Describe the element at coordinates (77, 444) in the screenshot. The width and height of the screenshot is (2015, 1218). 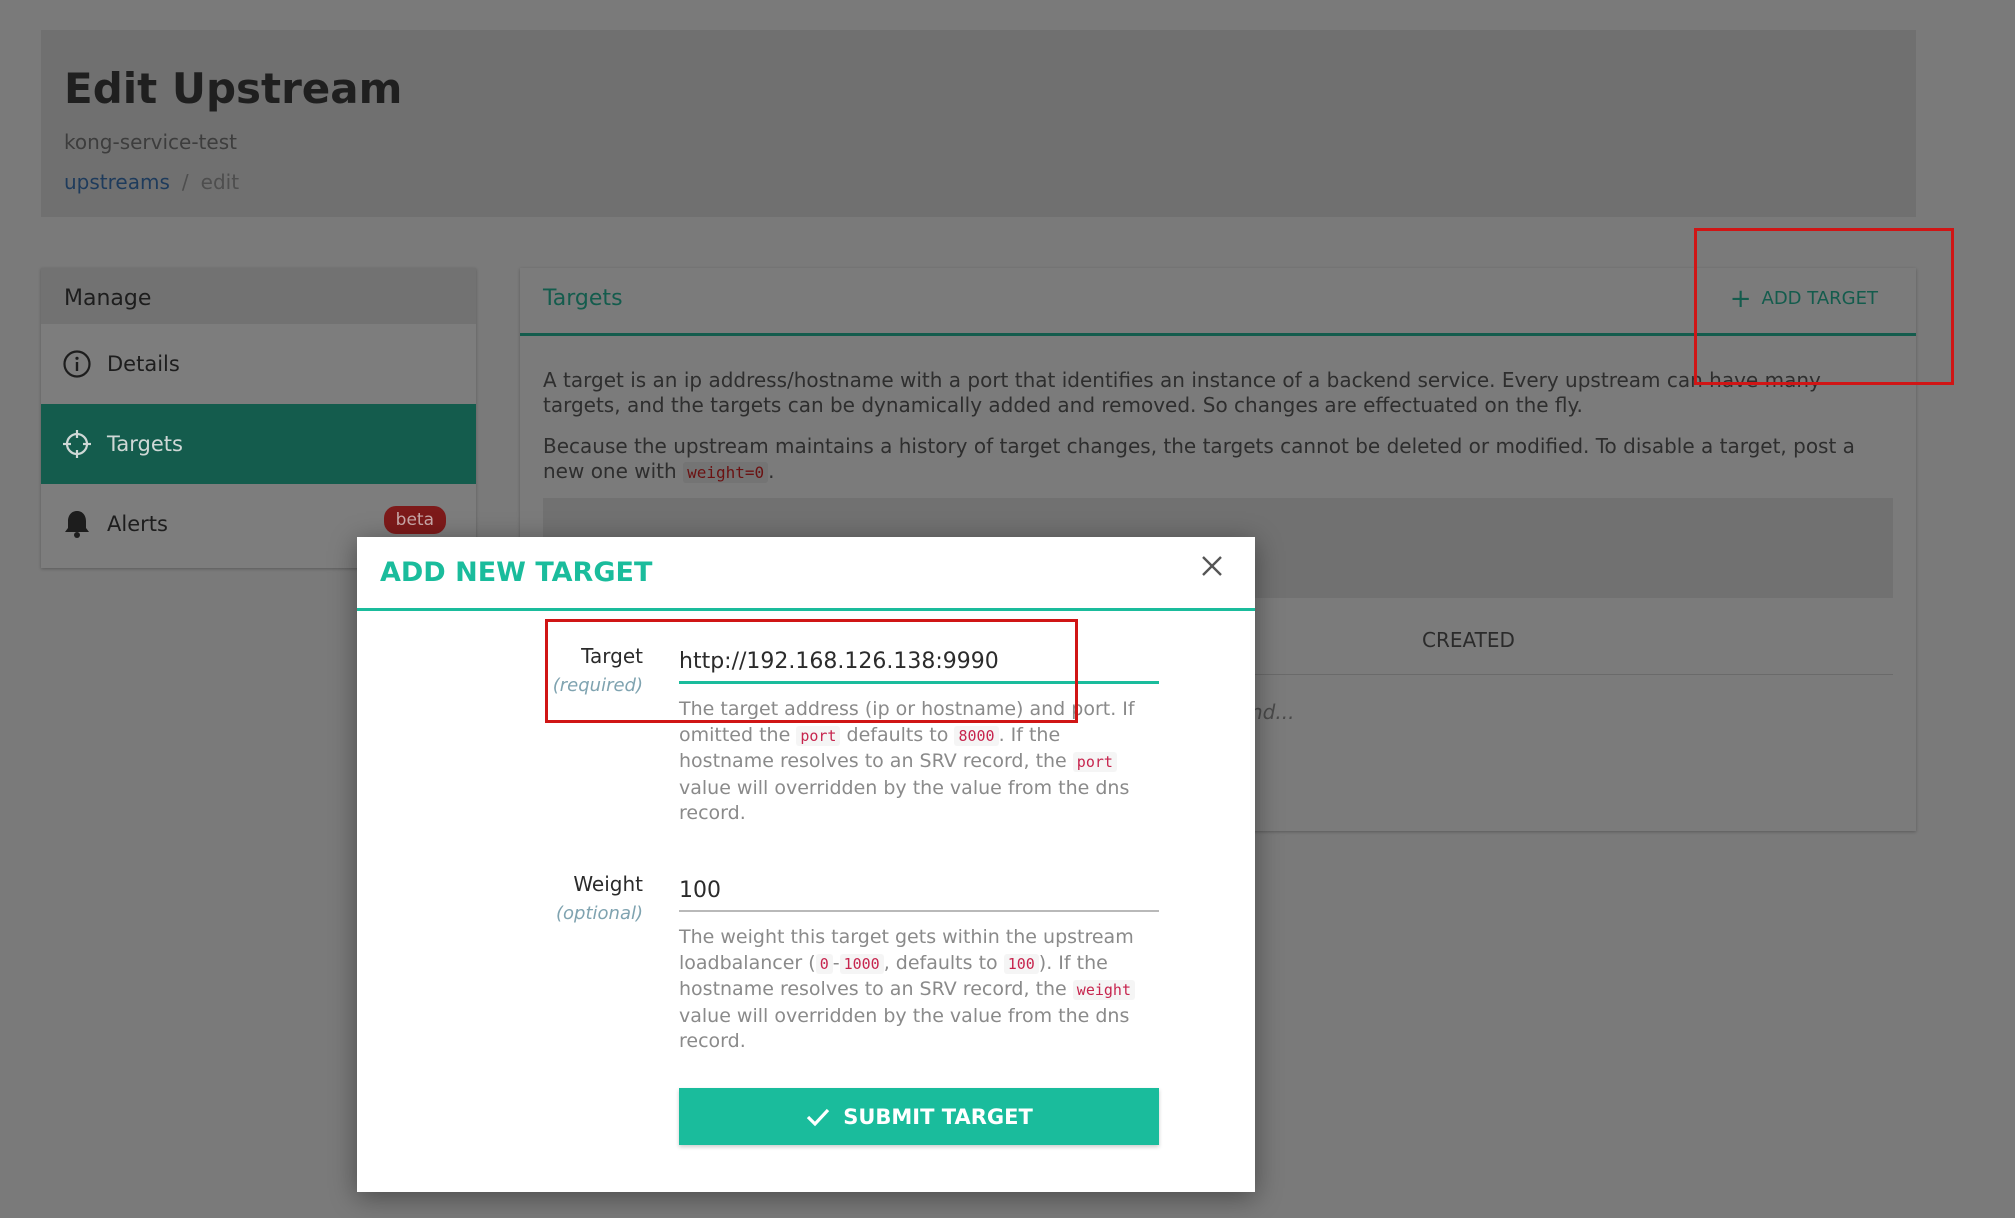
I see `crosshair-icon` at that location.